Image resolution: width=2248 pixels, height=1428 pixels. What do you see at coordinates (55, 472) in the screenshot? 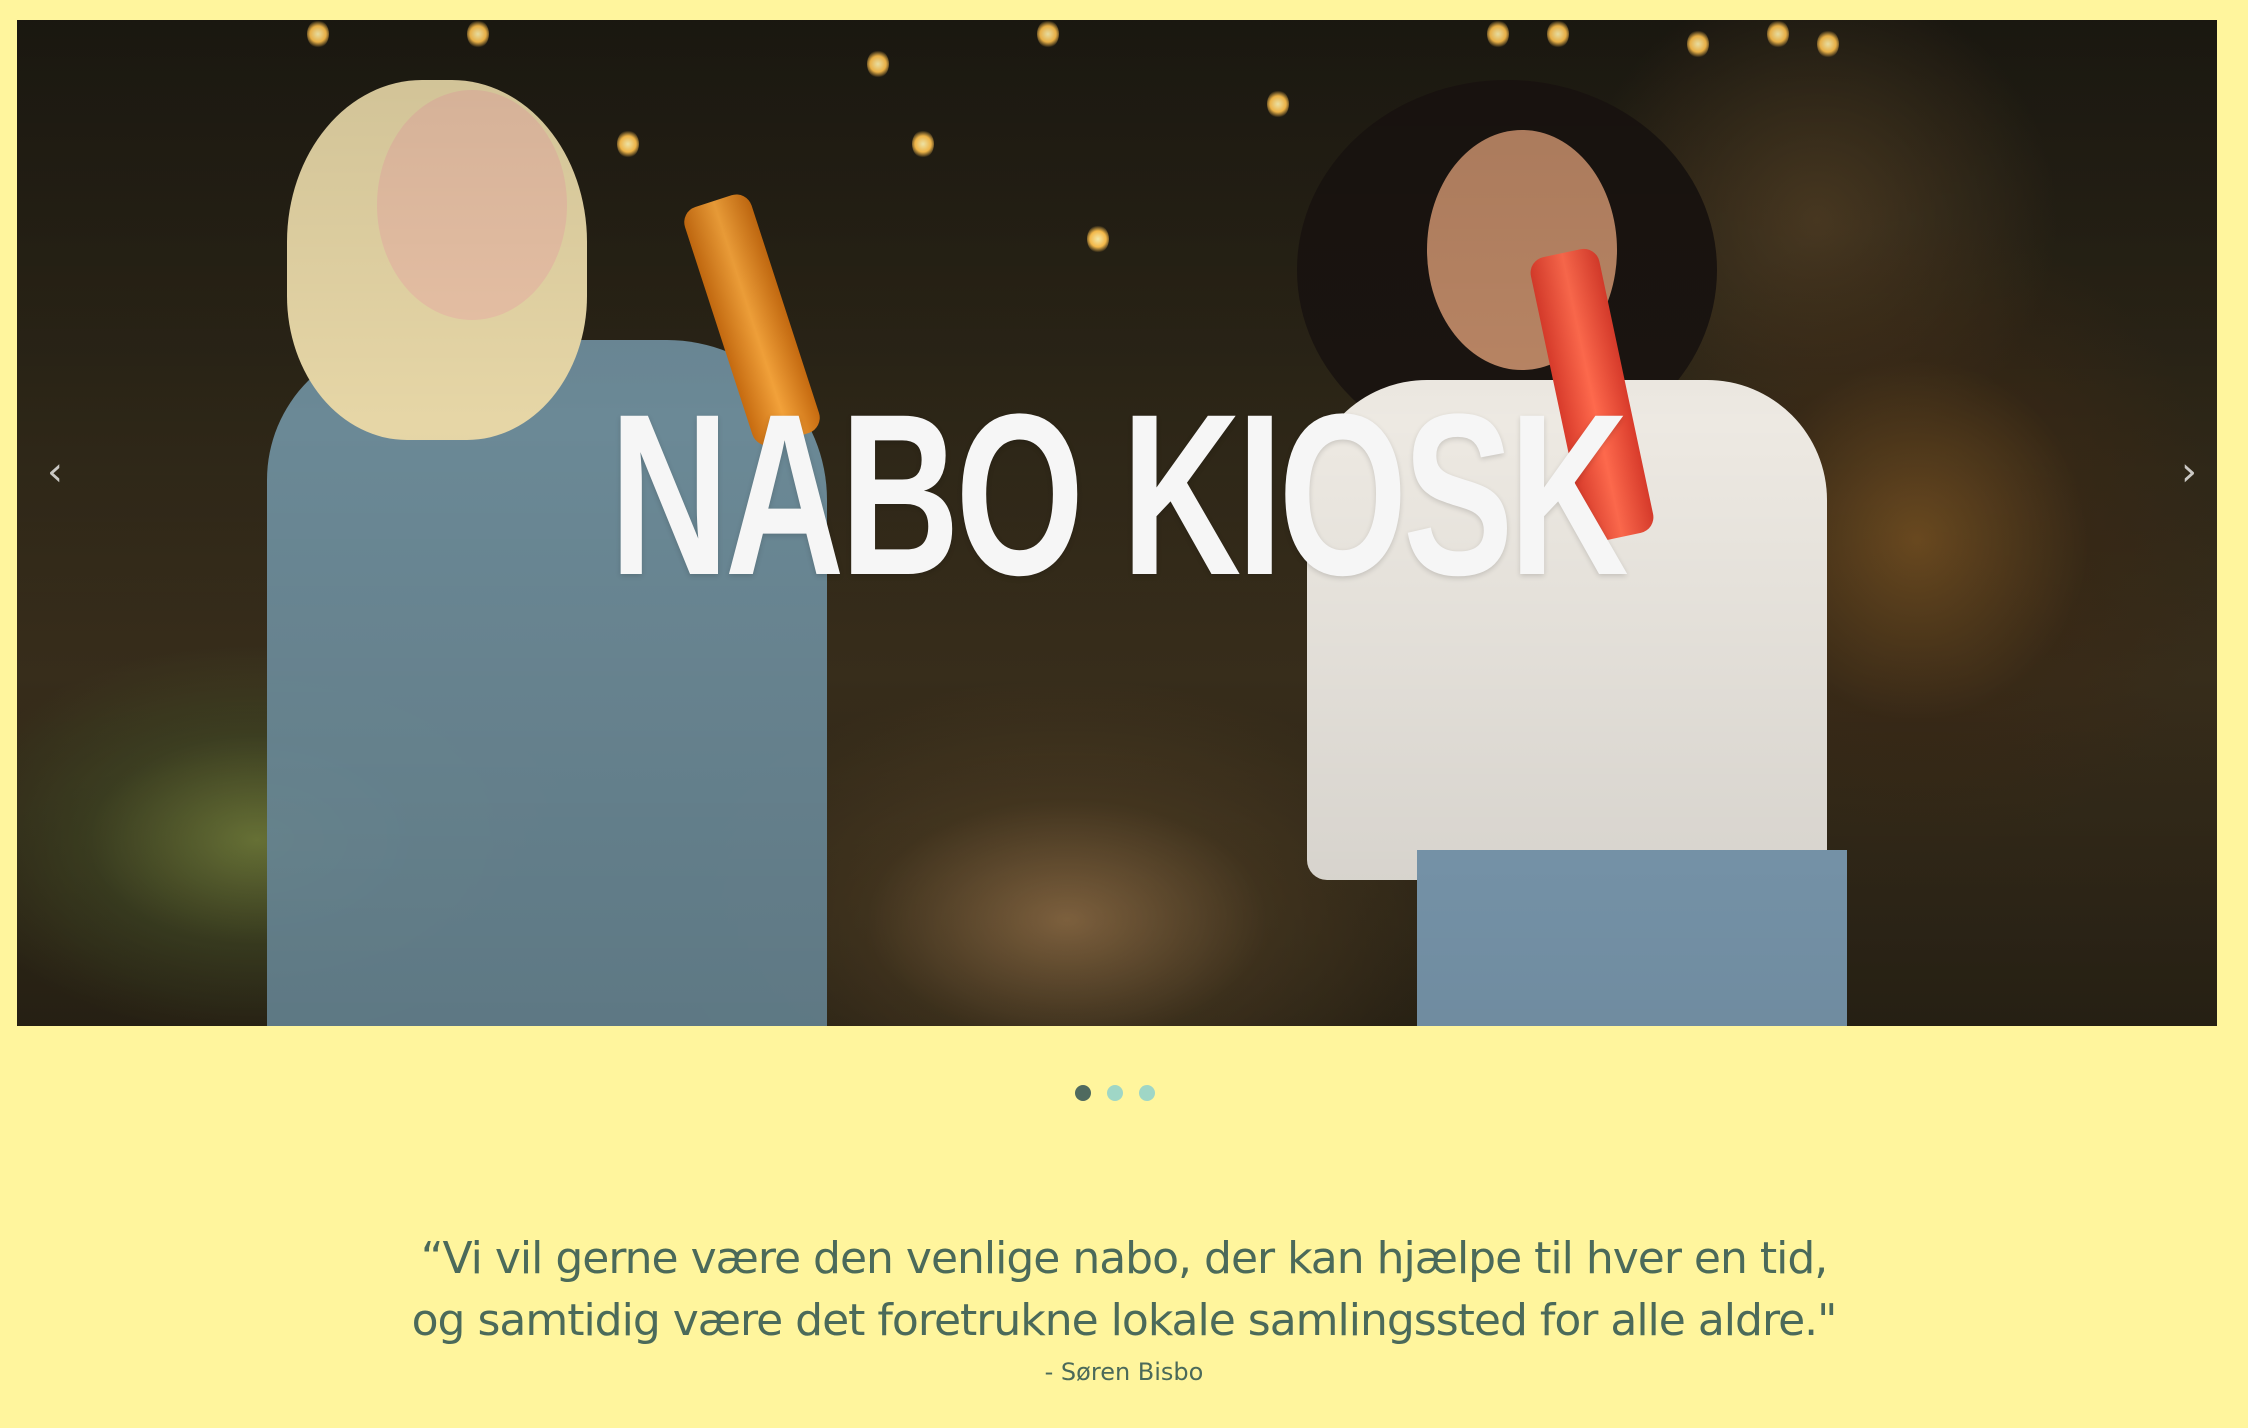
I see `carousel-prev-arrow-icon: ‹` at bounding box center [55, 472].